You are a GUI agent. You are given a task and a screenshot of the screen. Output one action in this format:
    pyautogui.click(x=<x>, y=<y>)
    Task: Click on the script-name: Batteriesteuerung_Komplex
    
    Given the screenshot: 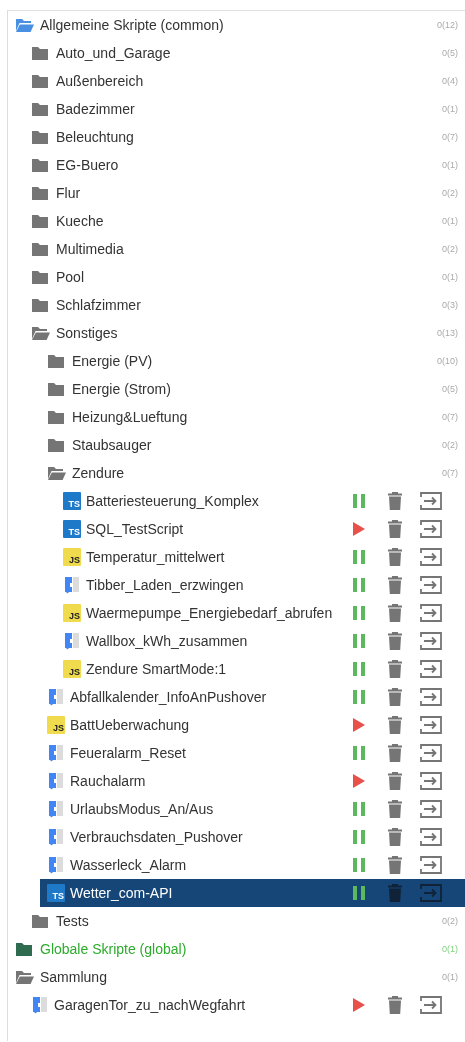 What is the action you would take?
    pyautogui.click(x=172, y=501)
    